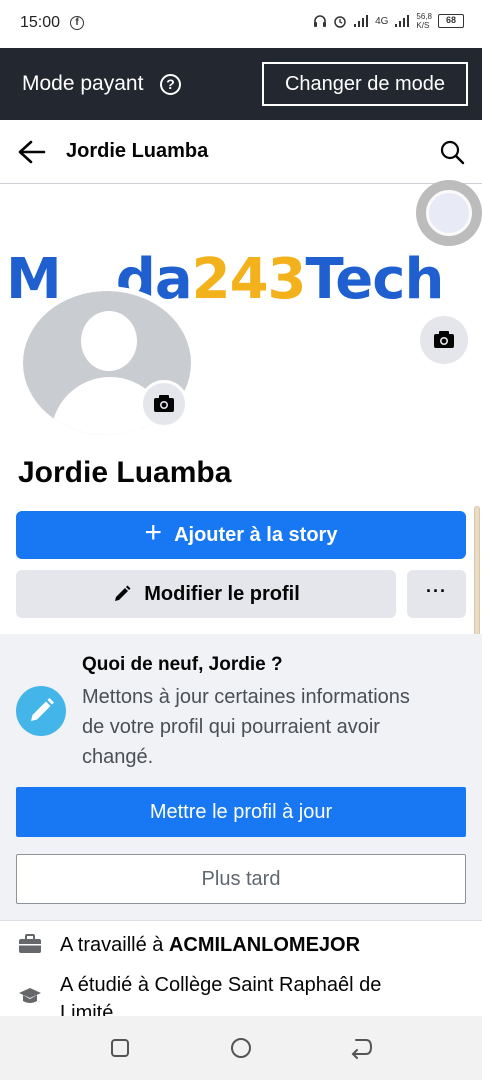 This screenshot has width=482, height=1080. I want to click on system-nav-bar, so click(241, 1048).